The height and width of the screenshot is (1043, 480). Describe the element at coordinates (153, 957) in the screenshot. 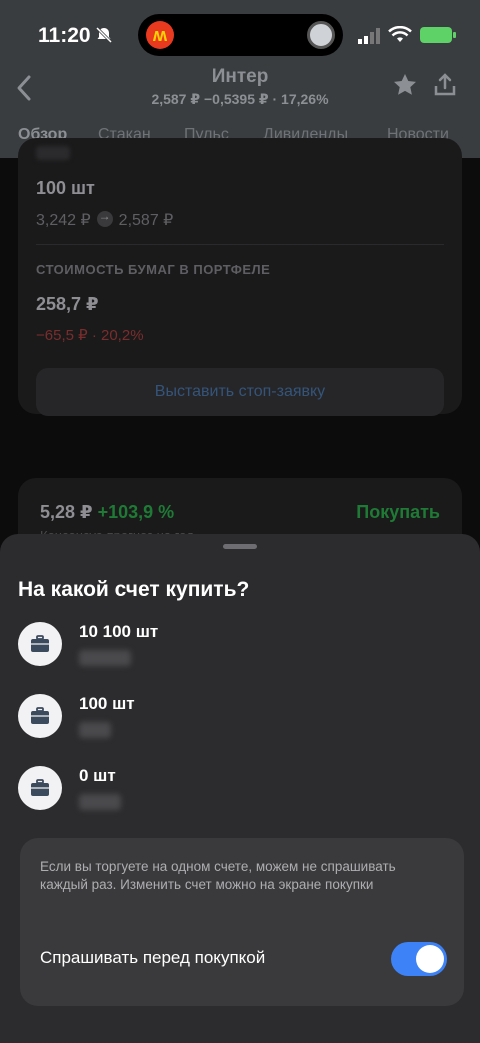

I see `ask-before-buy-label: Спрашивать перед покупкой` at that location.